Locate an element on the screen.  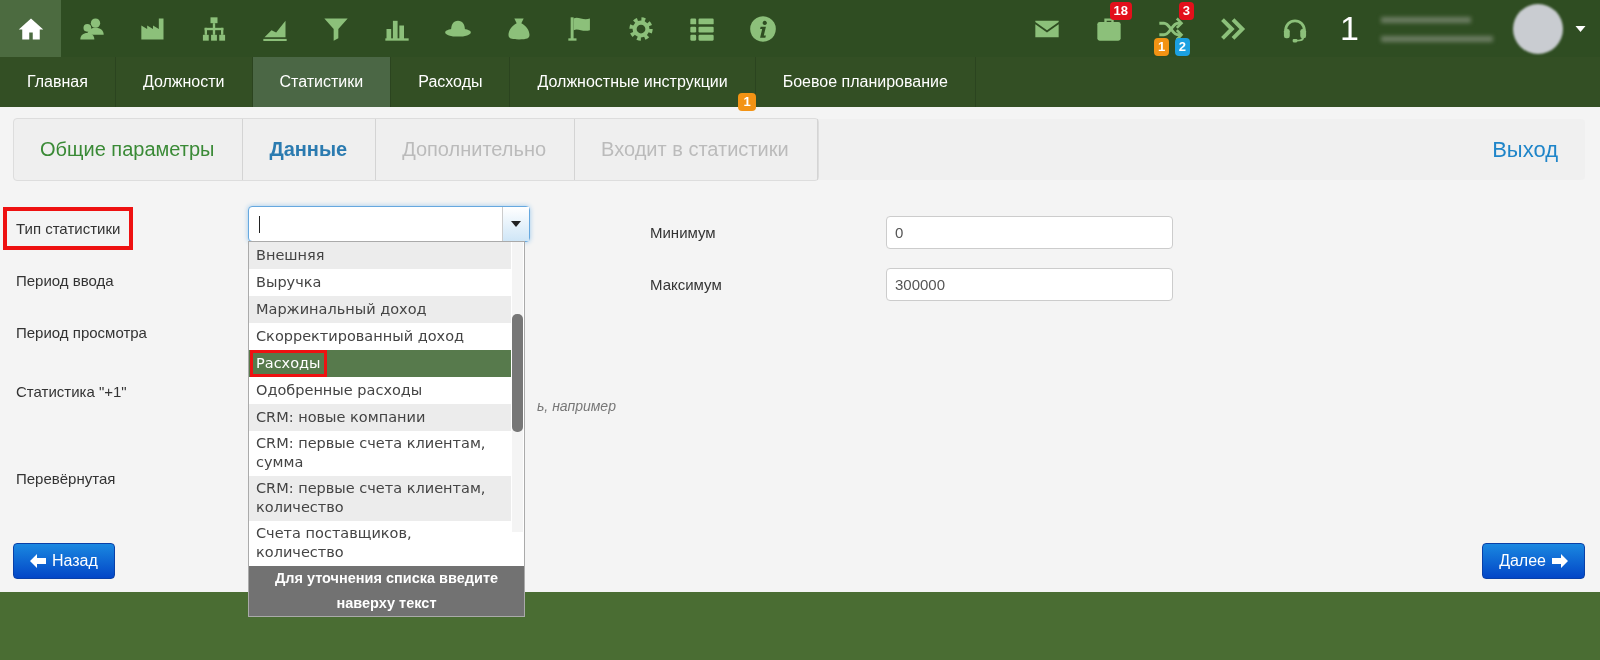
nav-tab: Статистики is located at coordinates (322, 82).